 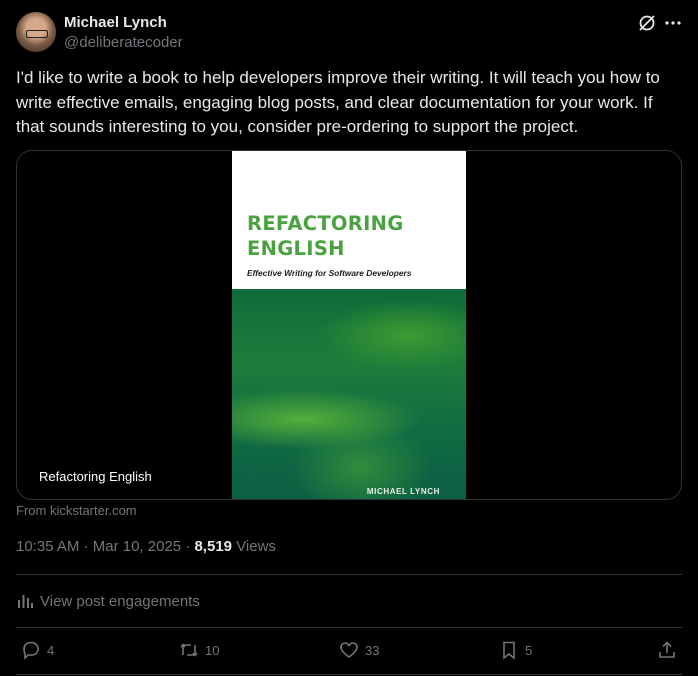 What do you see at coordinates (51, 650) in the screenshot?
I see `reply-count: 4` at bounding box center [51, 650].